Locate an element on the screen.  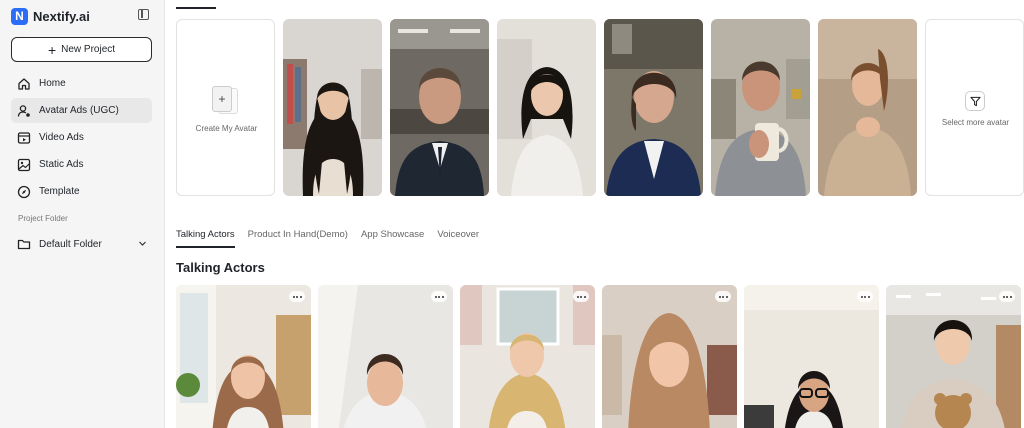
new-project-label: New Project is located at coordinates (88, 49).